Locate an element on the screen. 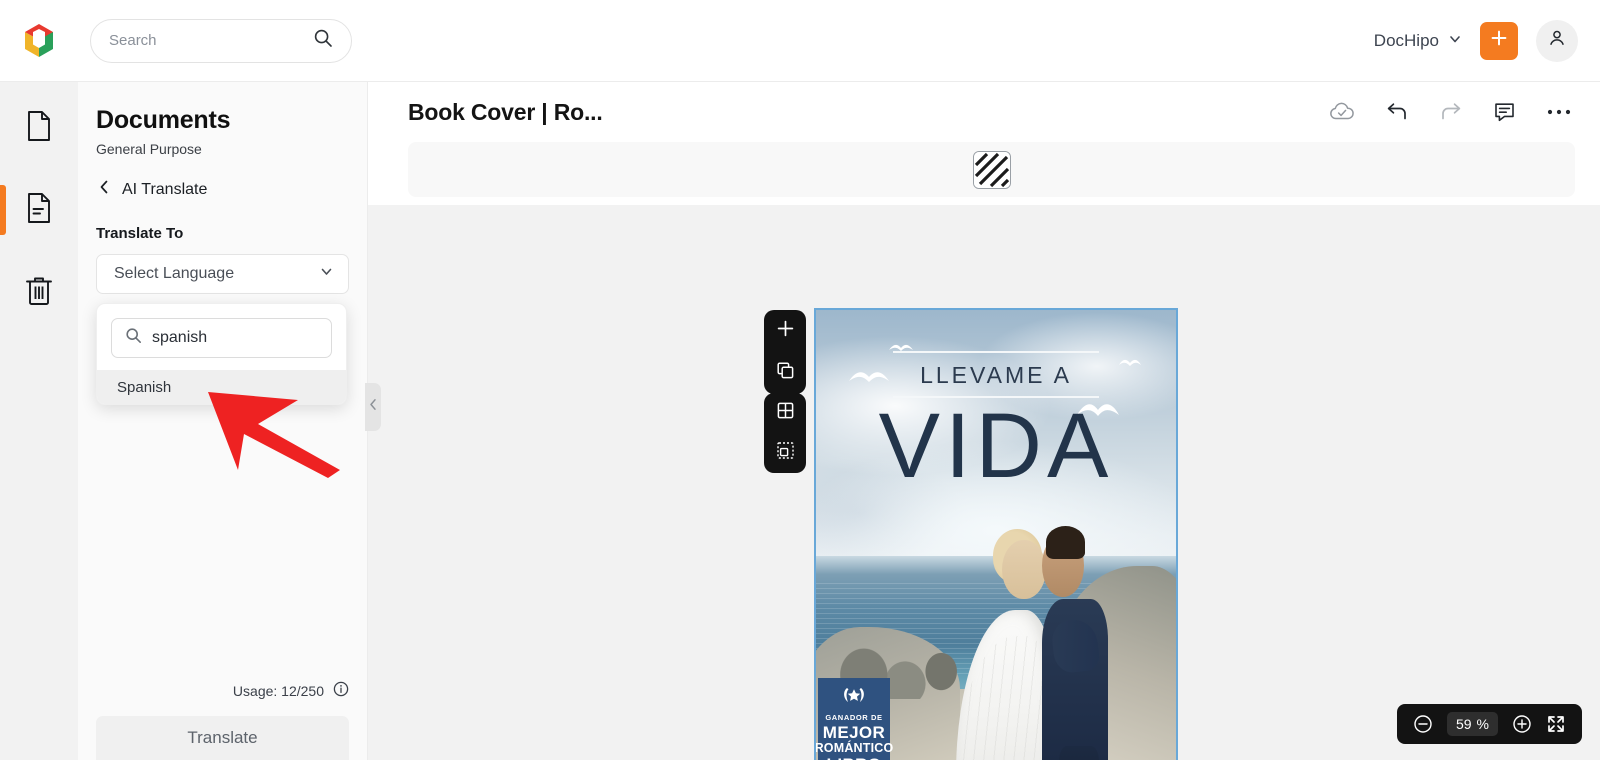 Image resolution: width=1600 pixels, height=760 pixels. info-icon is located at coordinates (341, 690).